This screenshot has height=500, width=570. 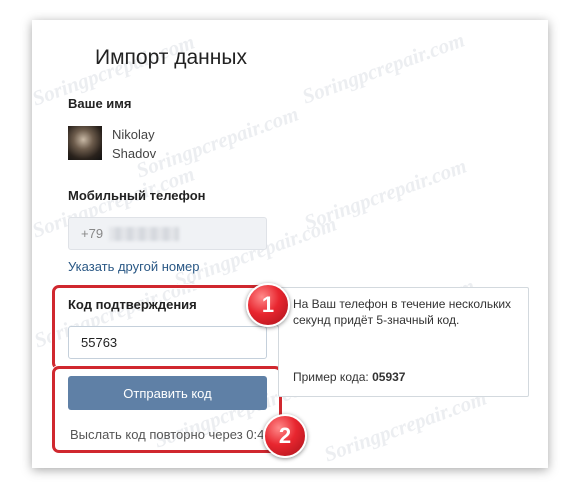 I want to click on phone-field: +79, so click(x=167, y=233).